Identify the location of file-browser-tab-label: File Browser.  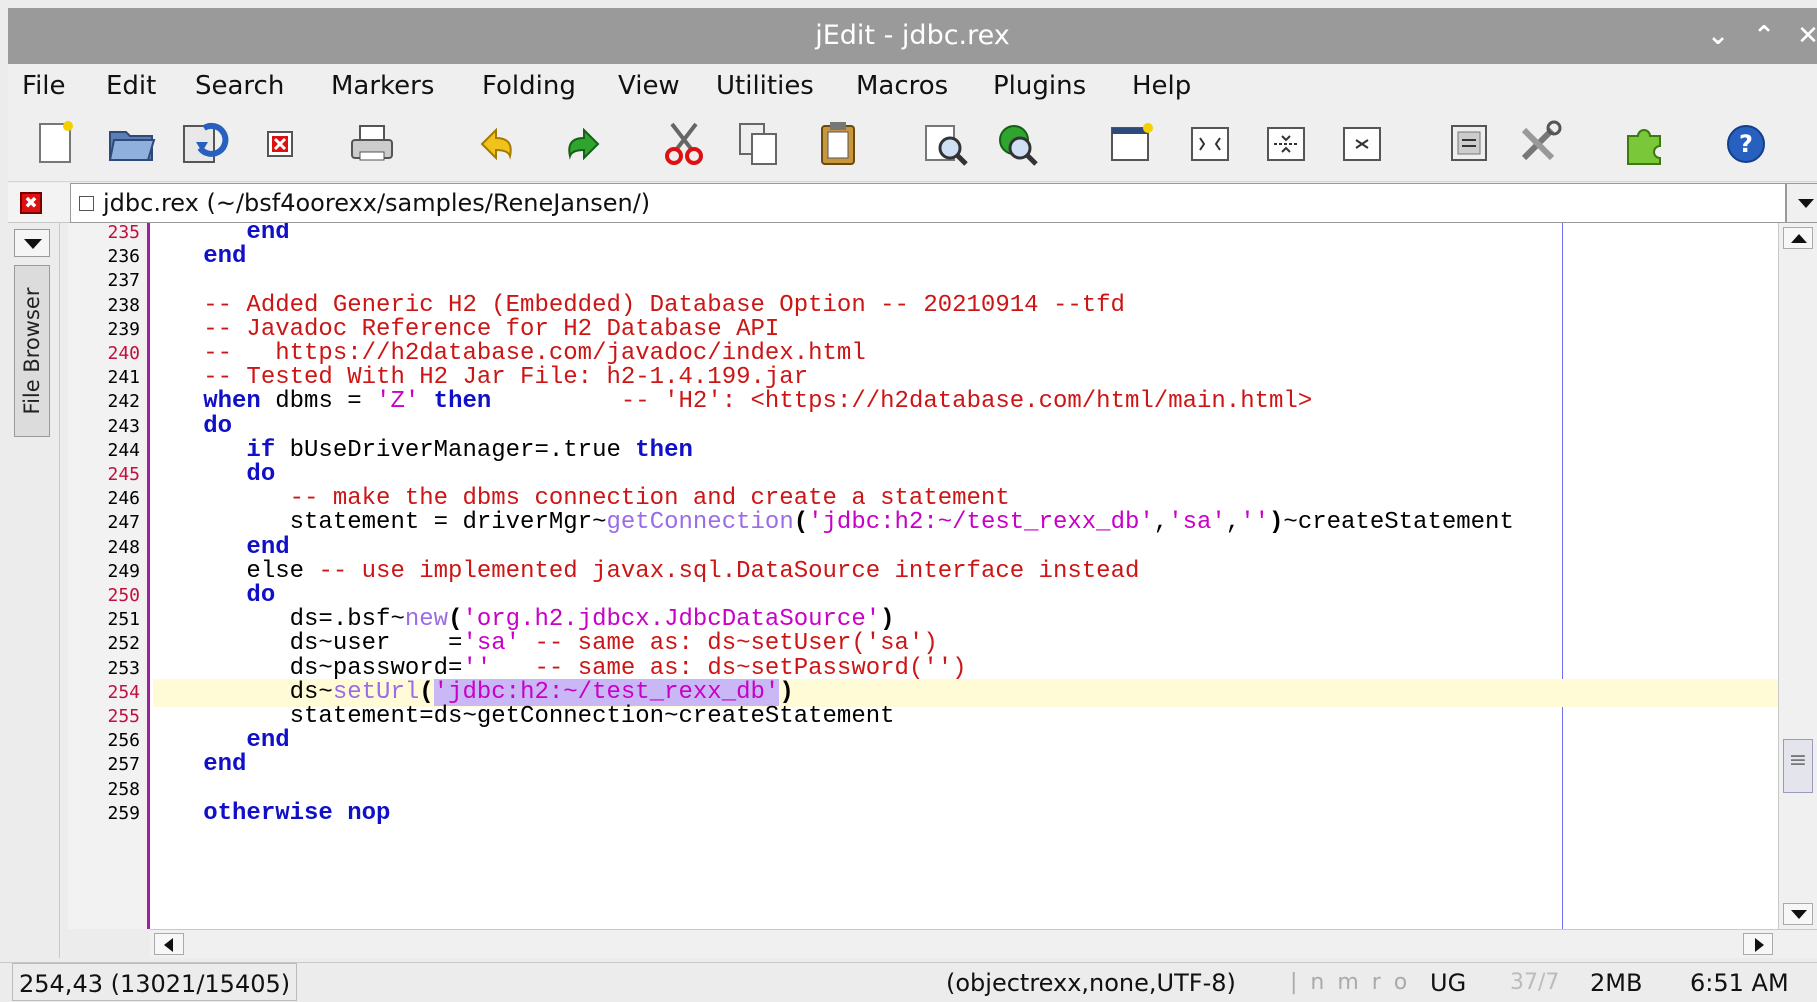
(32, 351).